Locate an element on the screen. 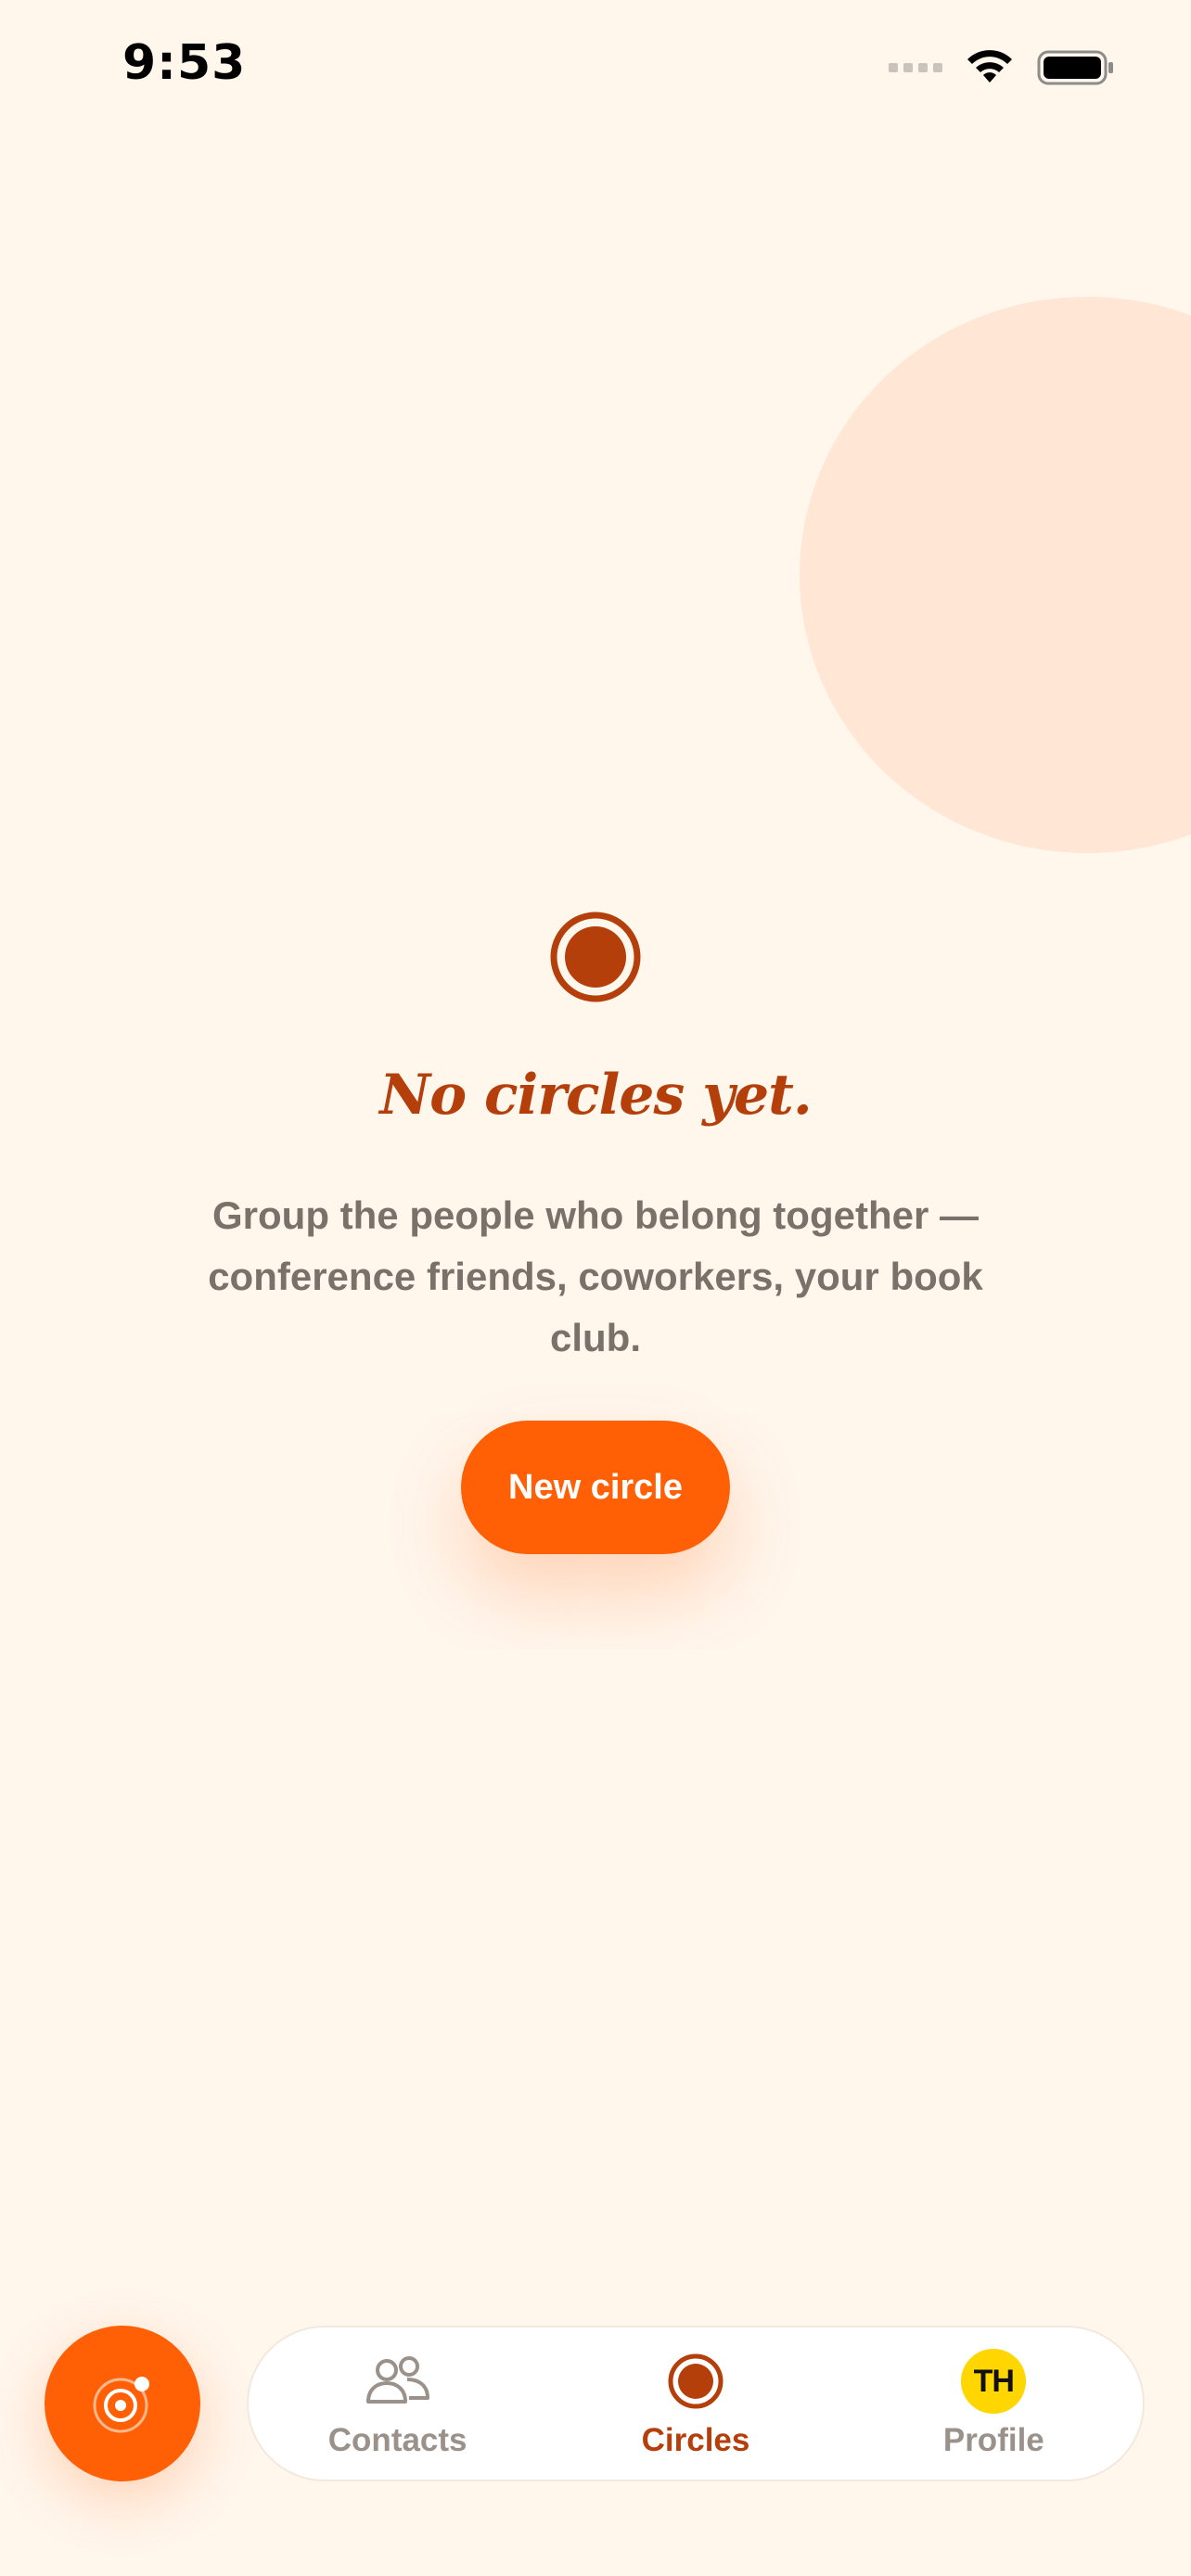  circle-target-icon is located at coordinates (595, 957).